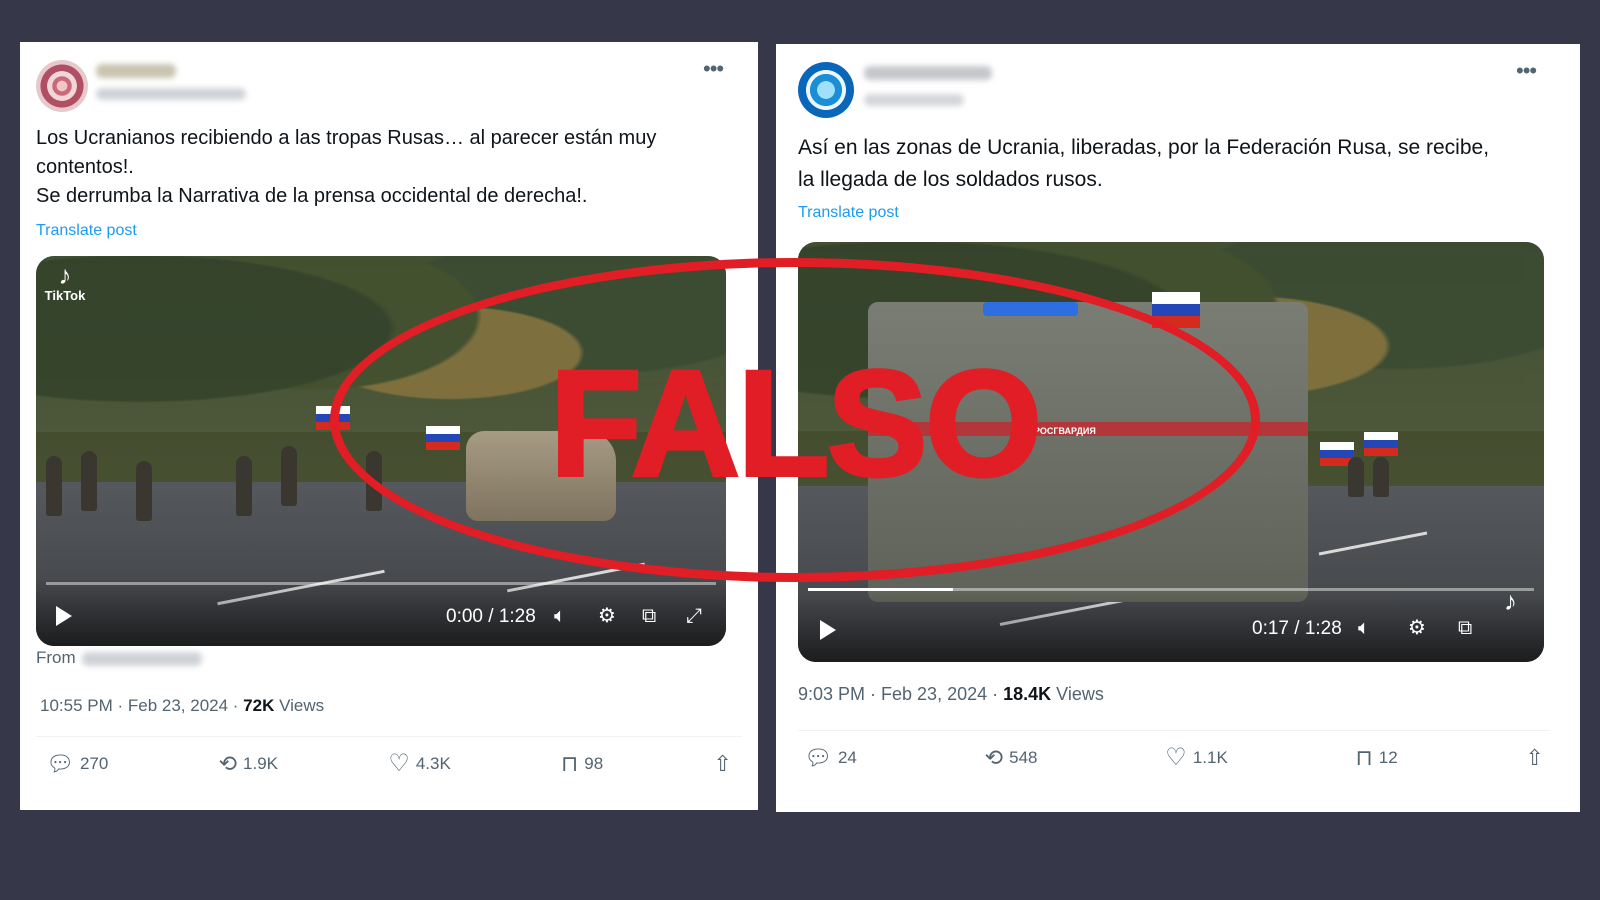 The image size is (1600, 900). I want to click on video-time: 0:00 / 1:28, so click(491, 616).